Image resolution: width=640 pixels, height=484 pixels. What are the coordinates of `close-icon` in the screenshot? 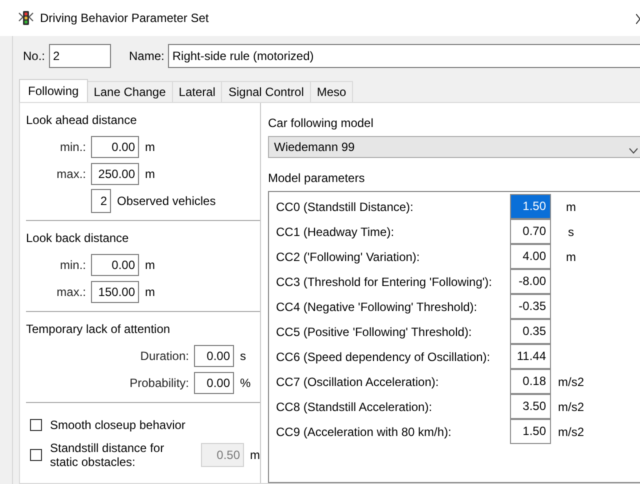 It's located at (638, 19).